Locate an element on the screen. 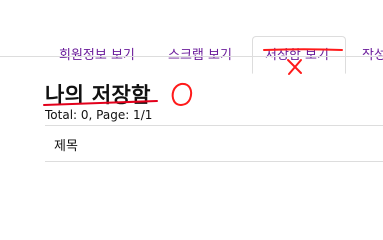 This screenshot has height=240, width=383. table-bottom-divider is located at coordinates (214, 161).